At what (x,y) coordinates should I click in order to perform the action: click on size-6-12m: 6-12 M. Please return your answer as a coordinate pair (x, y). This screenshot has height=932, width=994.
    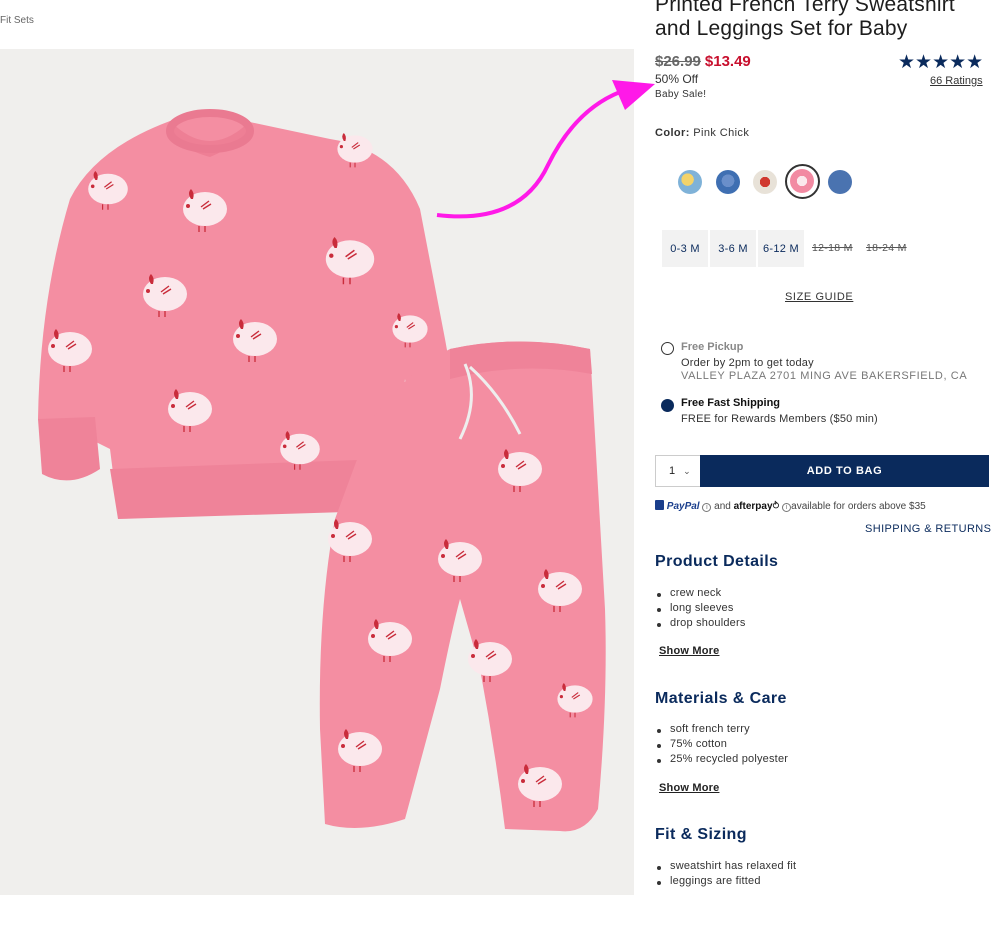
    Looking at the image, I should click on (781, 248).